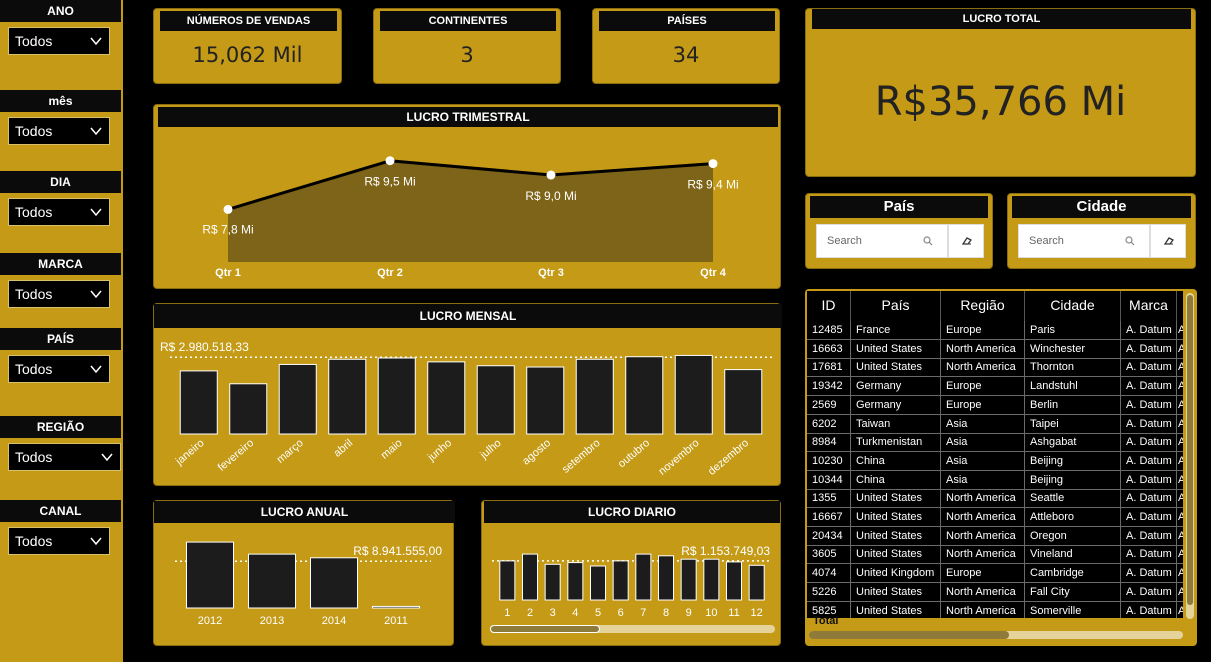 This screenshot has height=662, width=1211. What do you see at coordinates (1073, 460) in the screenshot?
I see `table-cell: Beijing` at bounding box center [1073, 460].